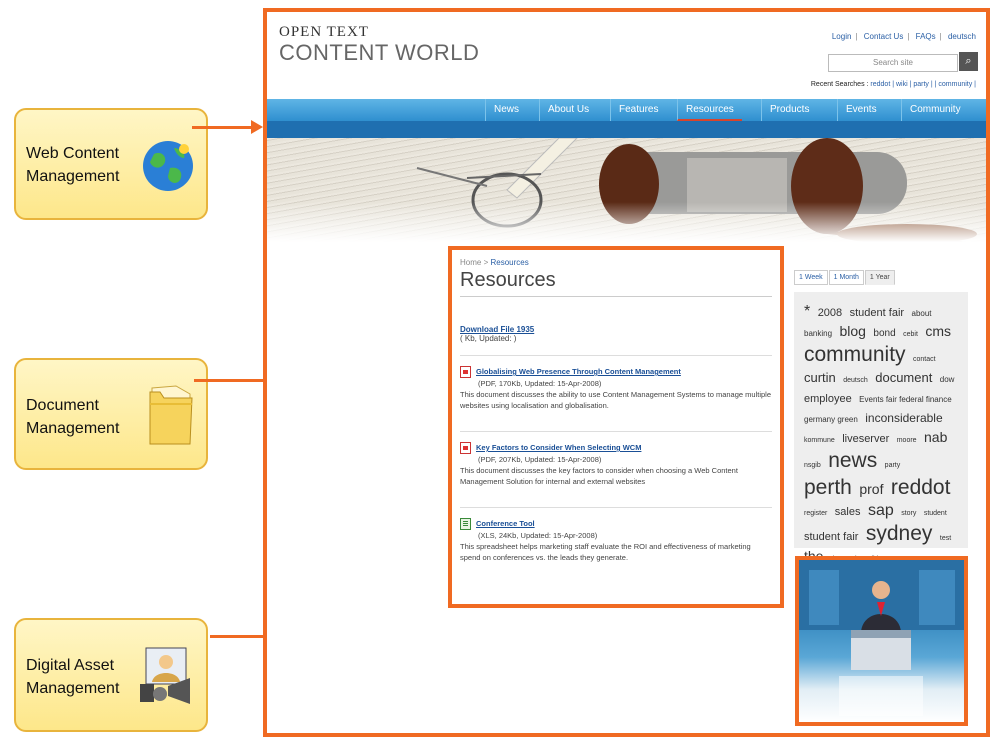 Image resolution: width=997 pixels, height=745 pixels. Describe the element at coordinates (111, 414) in the screenshot. I see `callout-document-management: Document Management` at that location.